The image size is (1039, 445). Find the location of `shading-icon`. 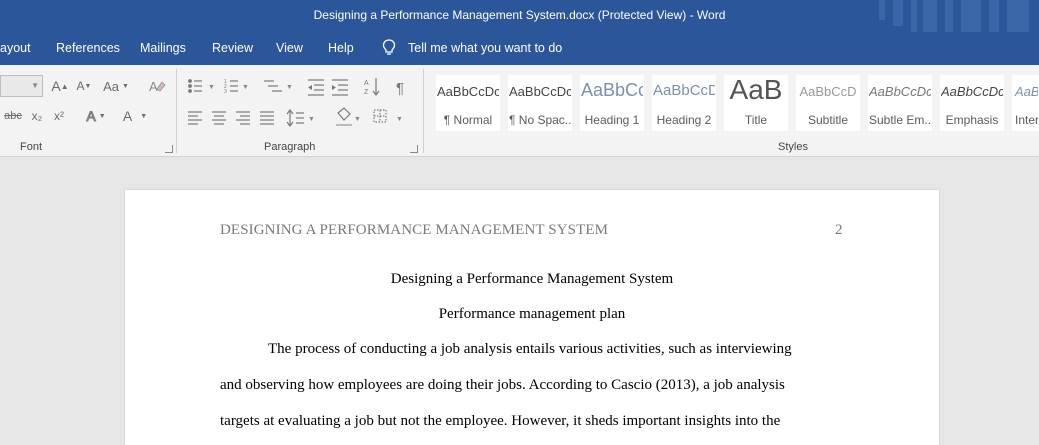

shading-icon is located at coordinates (344, 116).